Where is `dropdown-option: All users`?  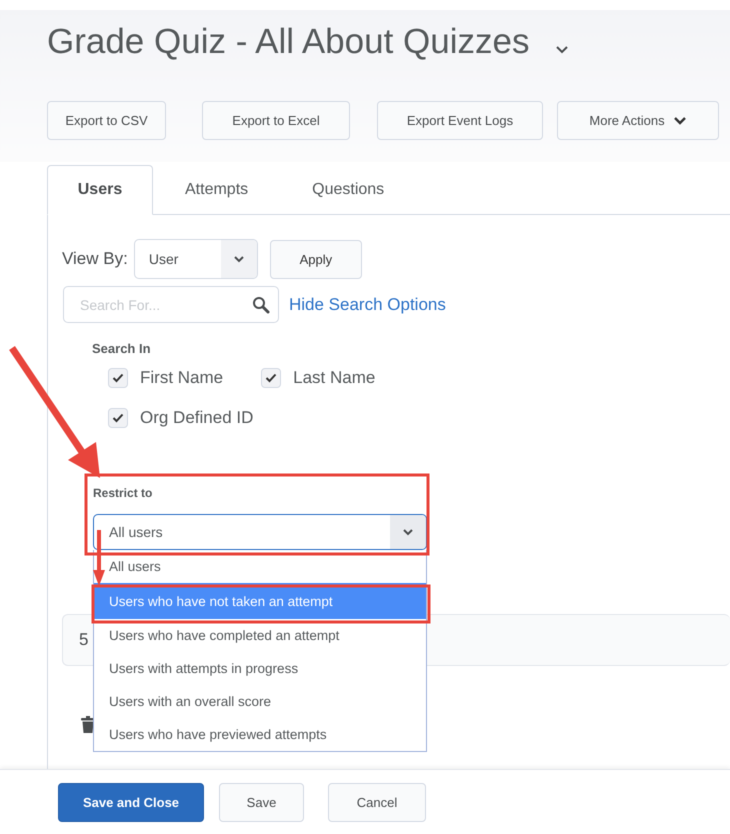 dropdown-option: All users is located at coordinates (260, 566).